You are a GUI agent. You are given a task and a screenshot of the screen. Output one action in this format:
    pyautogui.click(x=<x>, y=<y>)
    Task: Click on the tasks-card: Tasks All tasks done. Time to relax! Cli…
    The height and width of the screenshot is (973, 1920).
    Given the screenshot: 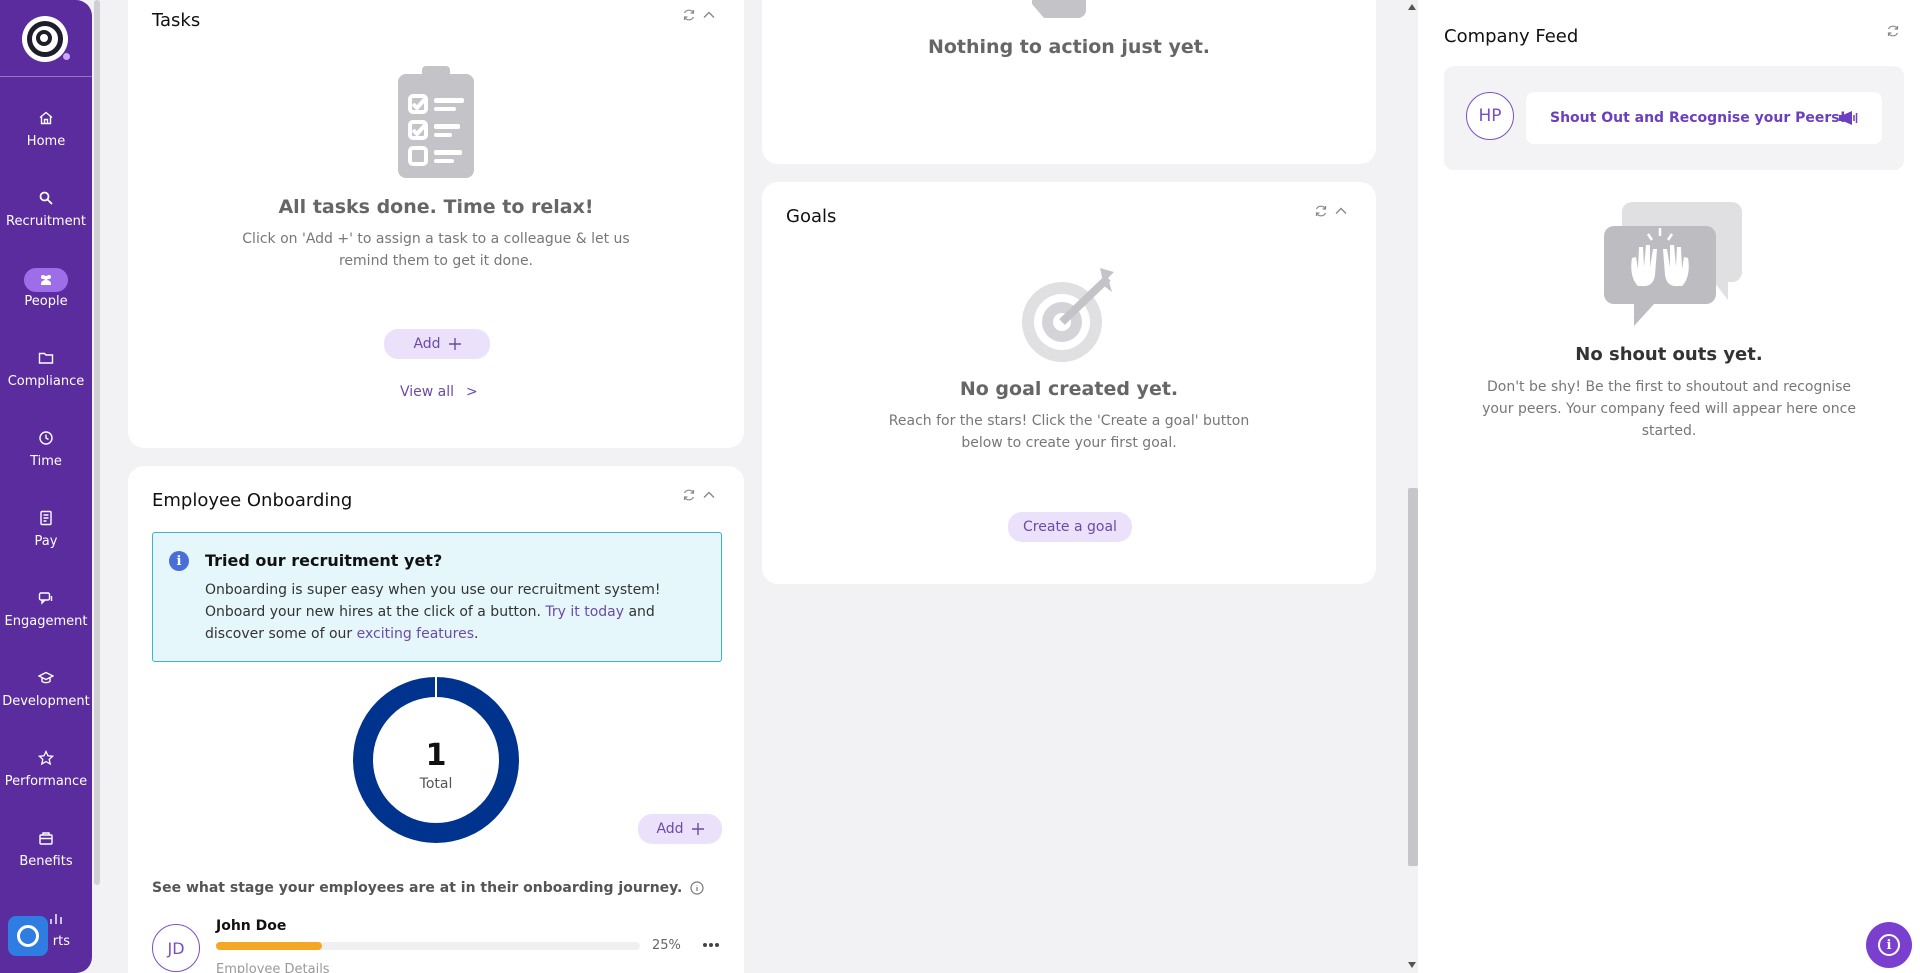 What is the action you would take?
    pyautogui.click(x=436, y=224)
    